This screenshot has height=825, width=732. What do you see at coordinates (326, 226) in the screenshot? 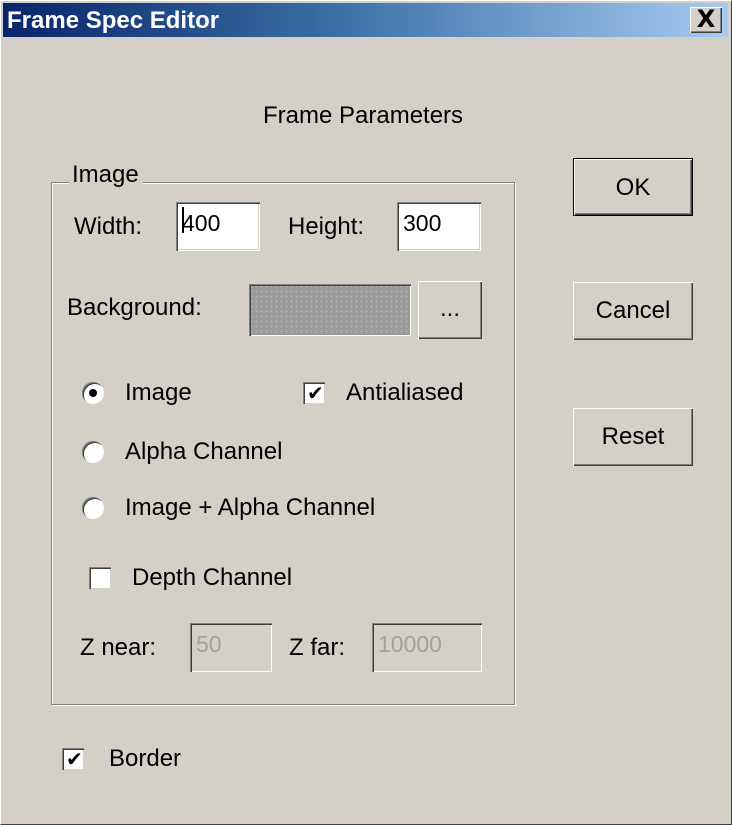
I see `height-label: Height:` at bounding box center [326, 226].